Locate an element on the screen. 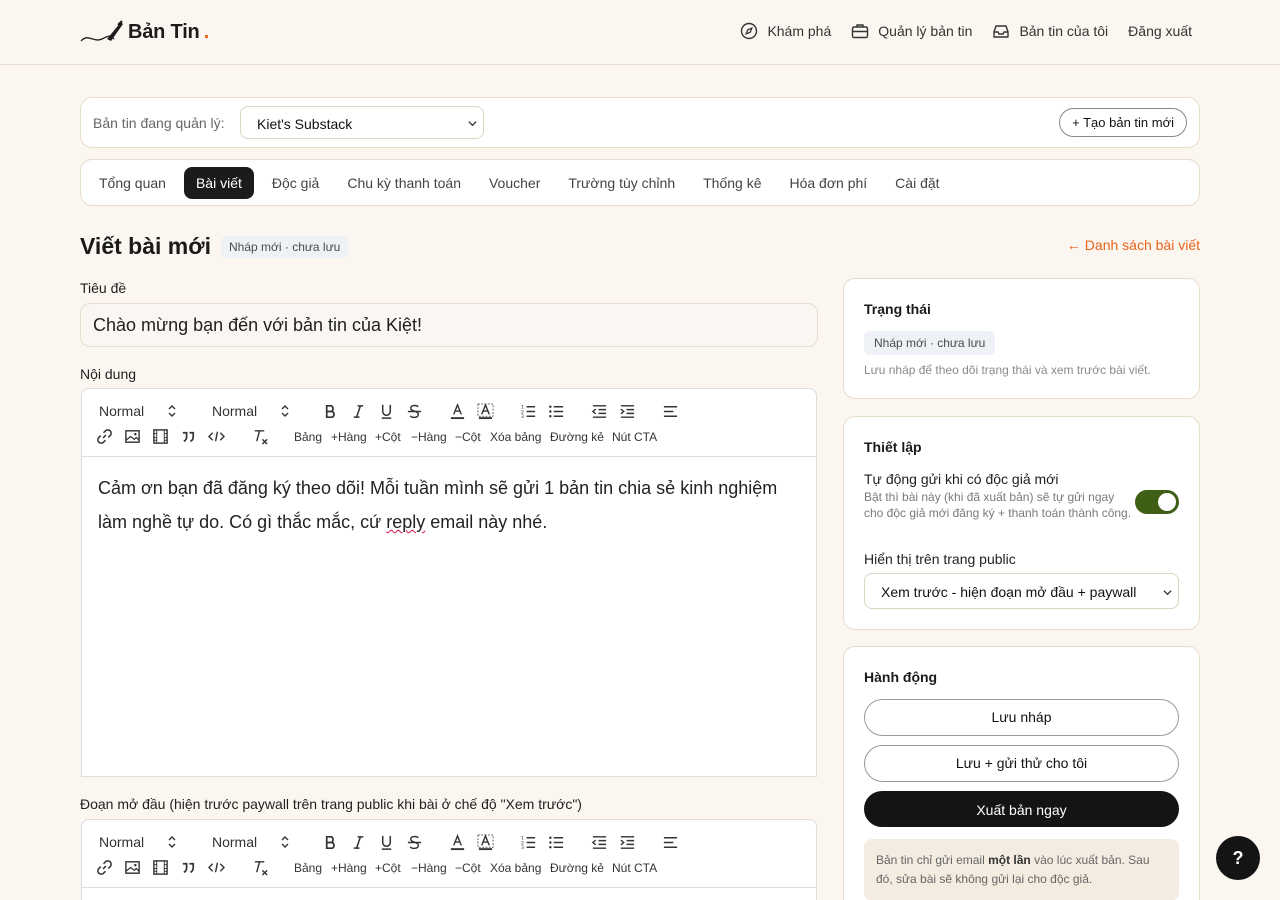  ordered-list-icon: 123 is located at coordinates (528, 843).